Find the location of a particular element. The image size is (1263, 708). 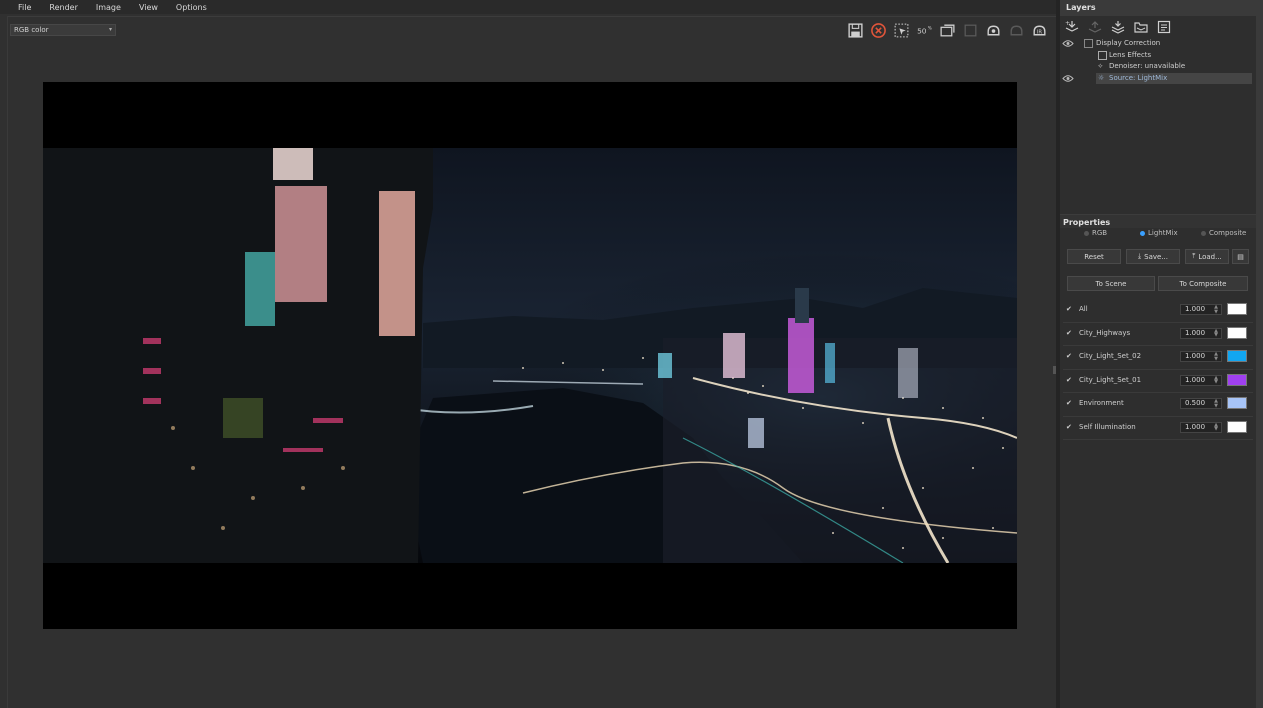

lightmix-row: ✔ All 1.000 ▲ ▼ is located at coordinates (1158, 311).